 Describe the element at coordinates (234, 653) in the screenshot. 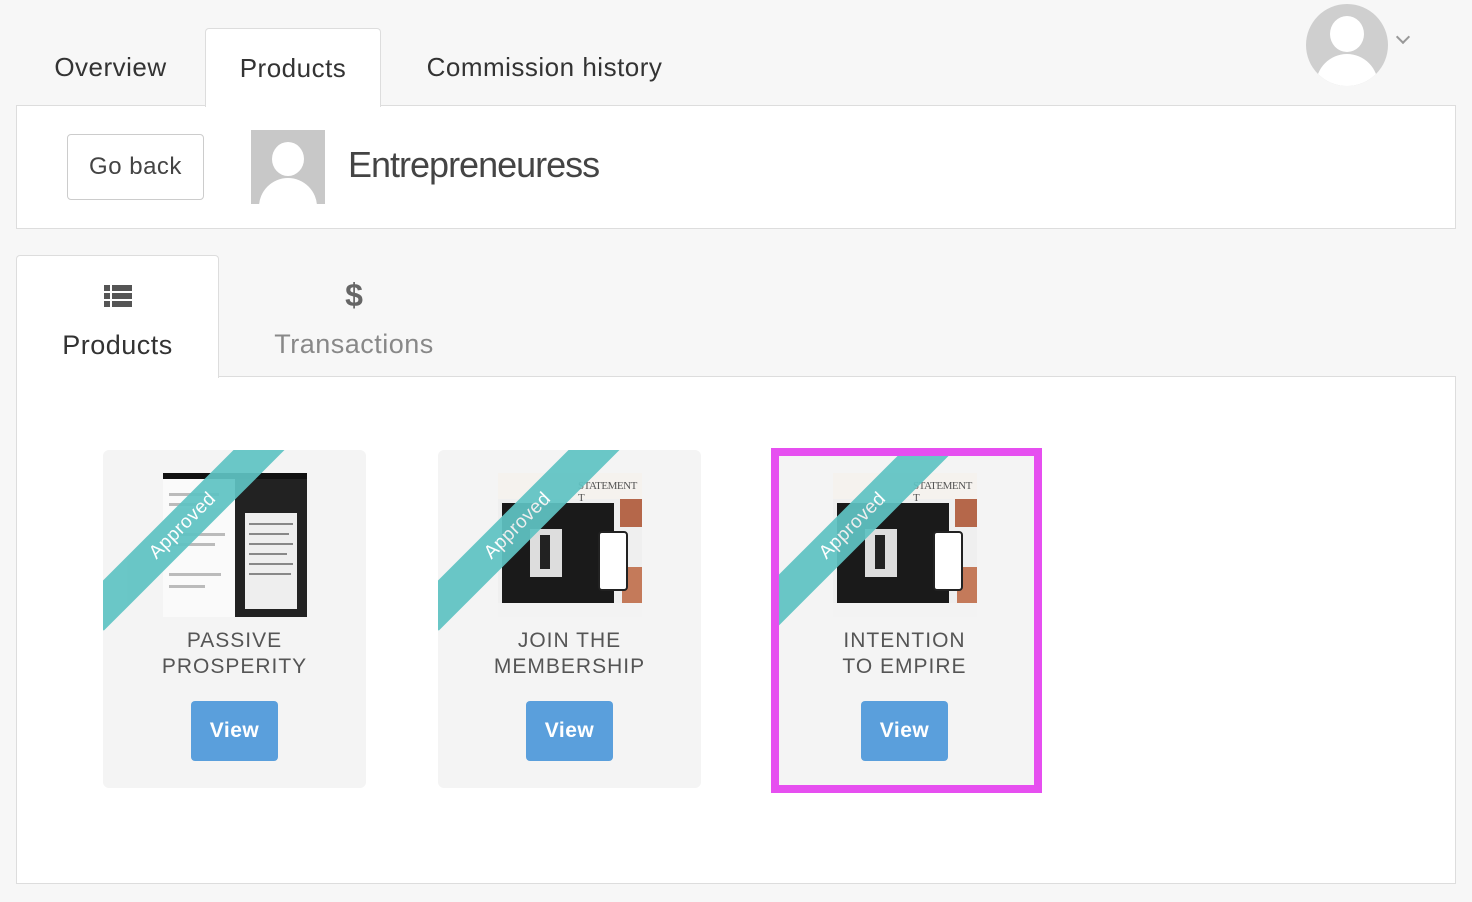

I see `product-title: PASSIVE PROSPERITY` at that location.